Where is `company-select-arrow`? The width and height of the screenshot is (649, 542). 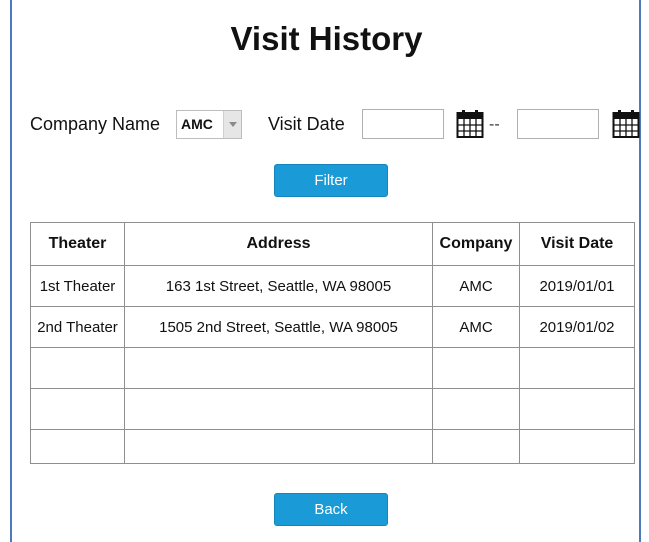
company-select-arrow is located at coordinates (232, 124).